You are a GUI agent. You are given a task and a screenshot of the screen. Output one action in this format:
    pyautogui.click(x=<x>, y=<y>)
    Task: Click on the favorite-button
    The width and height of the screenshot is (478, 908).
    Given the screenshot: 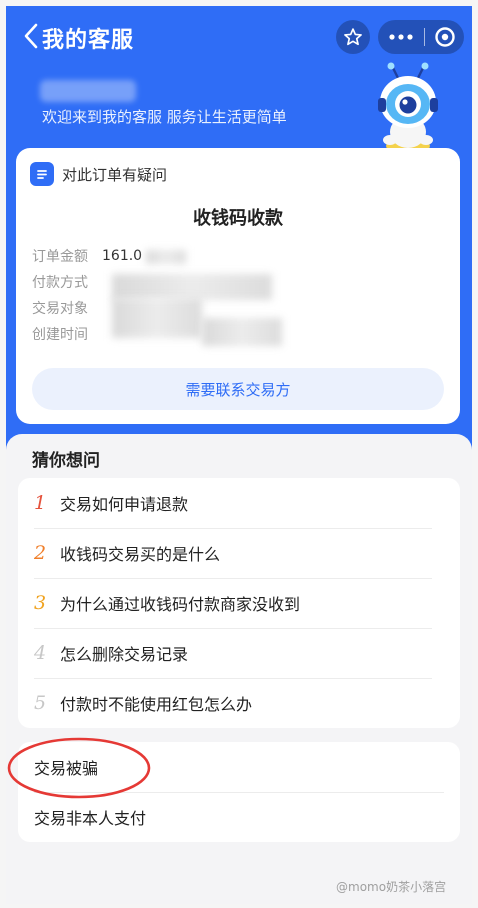 What is the action you would take?
    pyautogui.click(x=353, y=37)
    